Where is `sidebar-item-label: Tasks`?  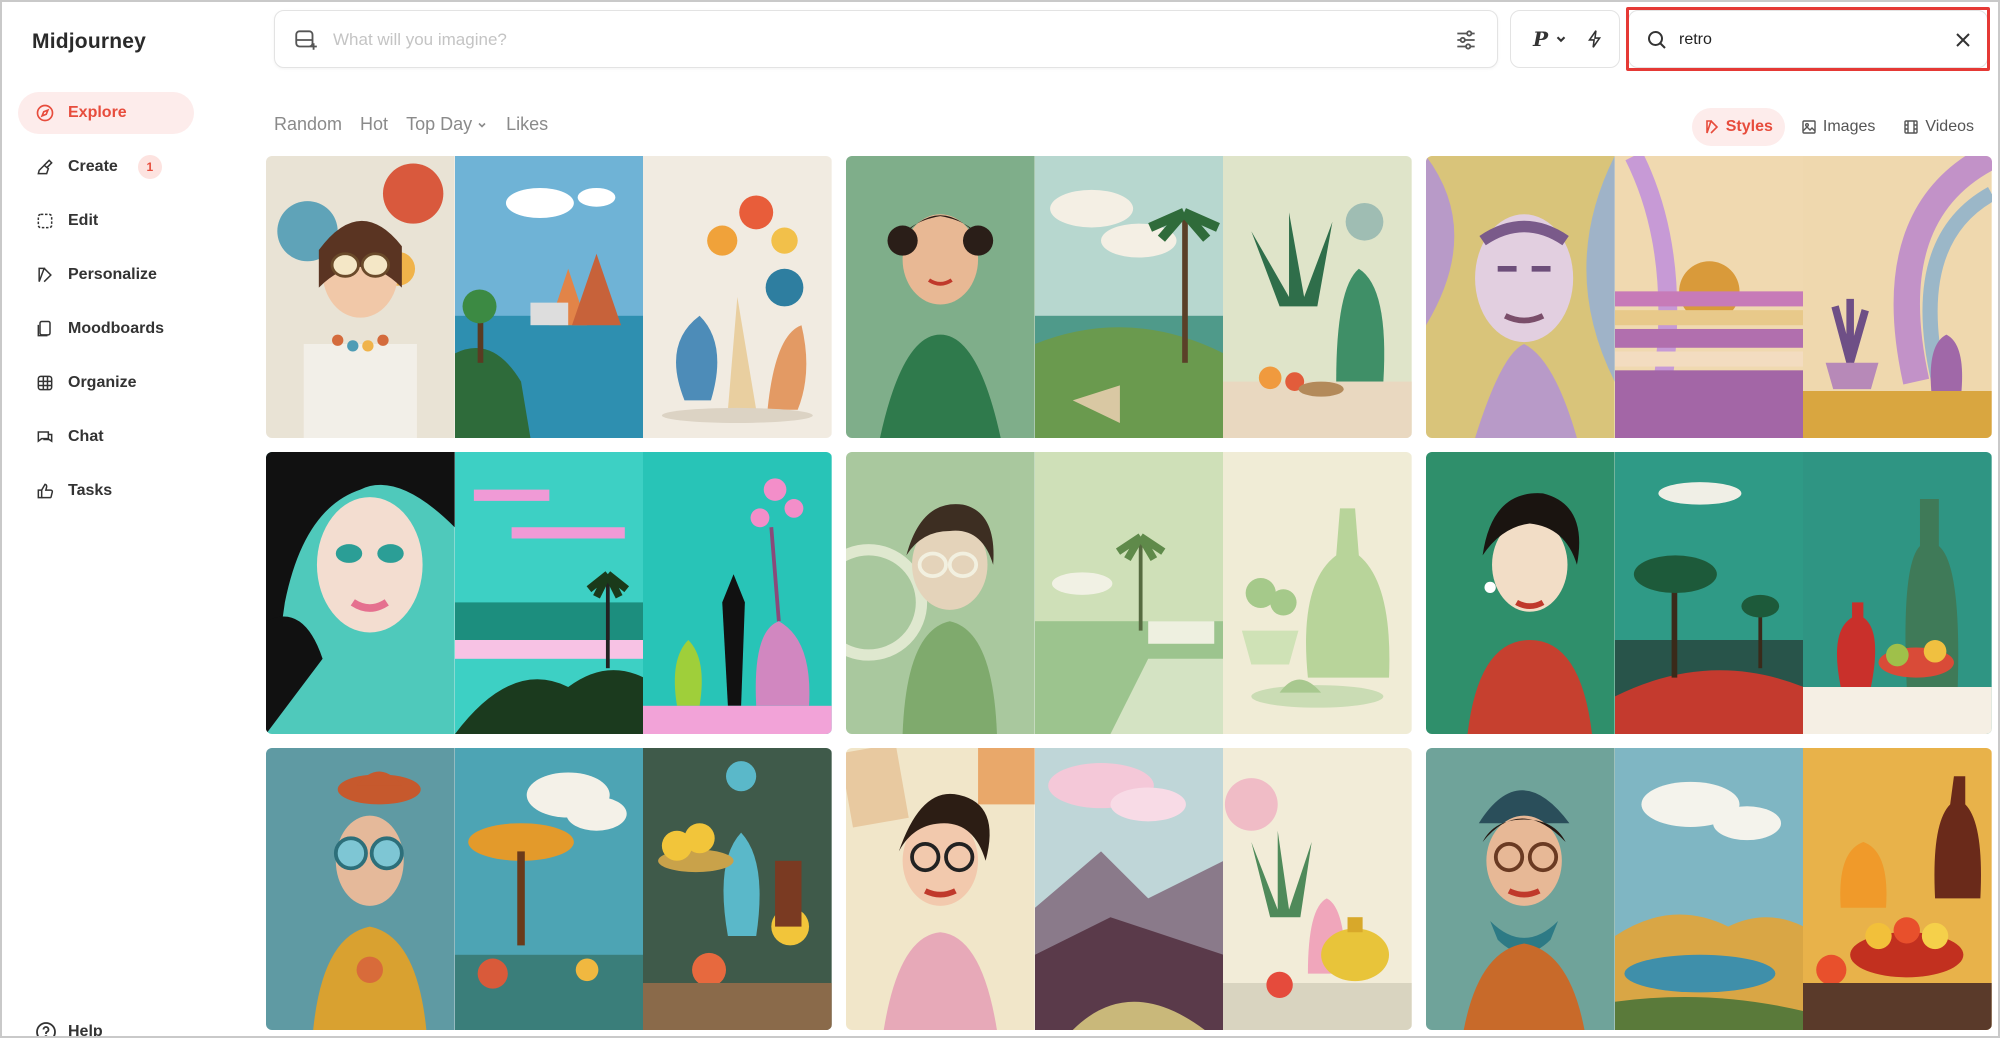
sidebar-item-label: Tasks is located at coordinates (90, 490).